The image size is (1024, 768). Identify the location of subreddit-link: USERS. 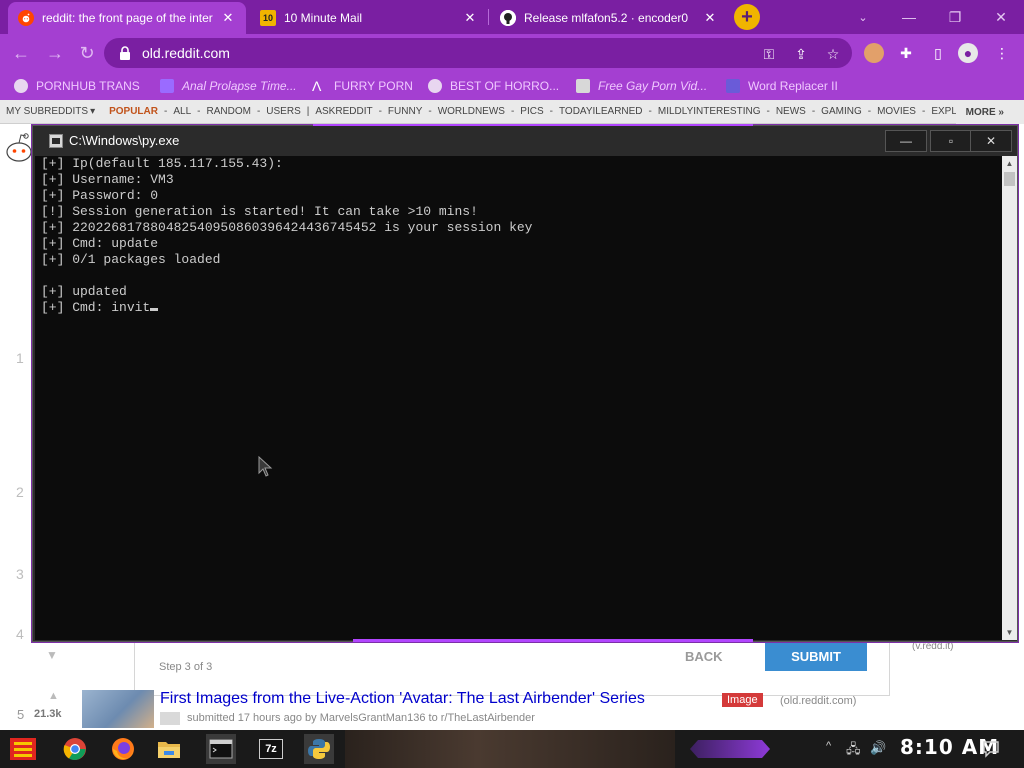
(283, 111).